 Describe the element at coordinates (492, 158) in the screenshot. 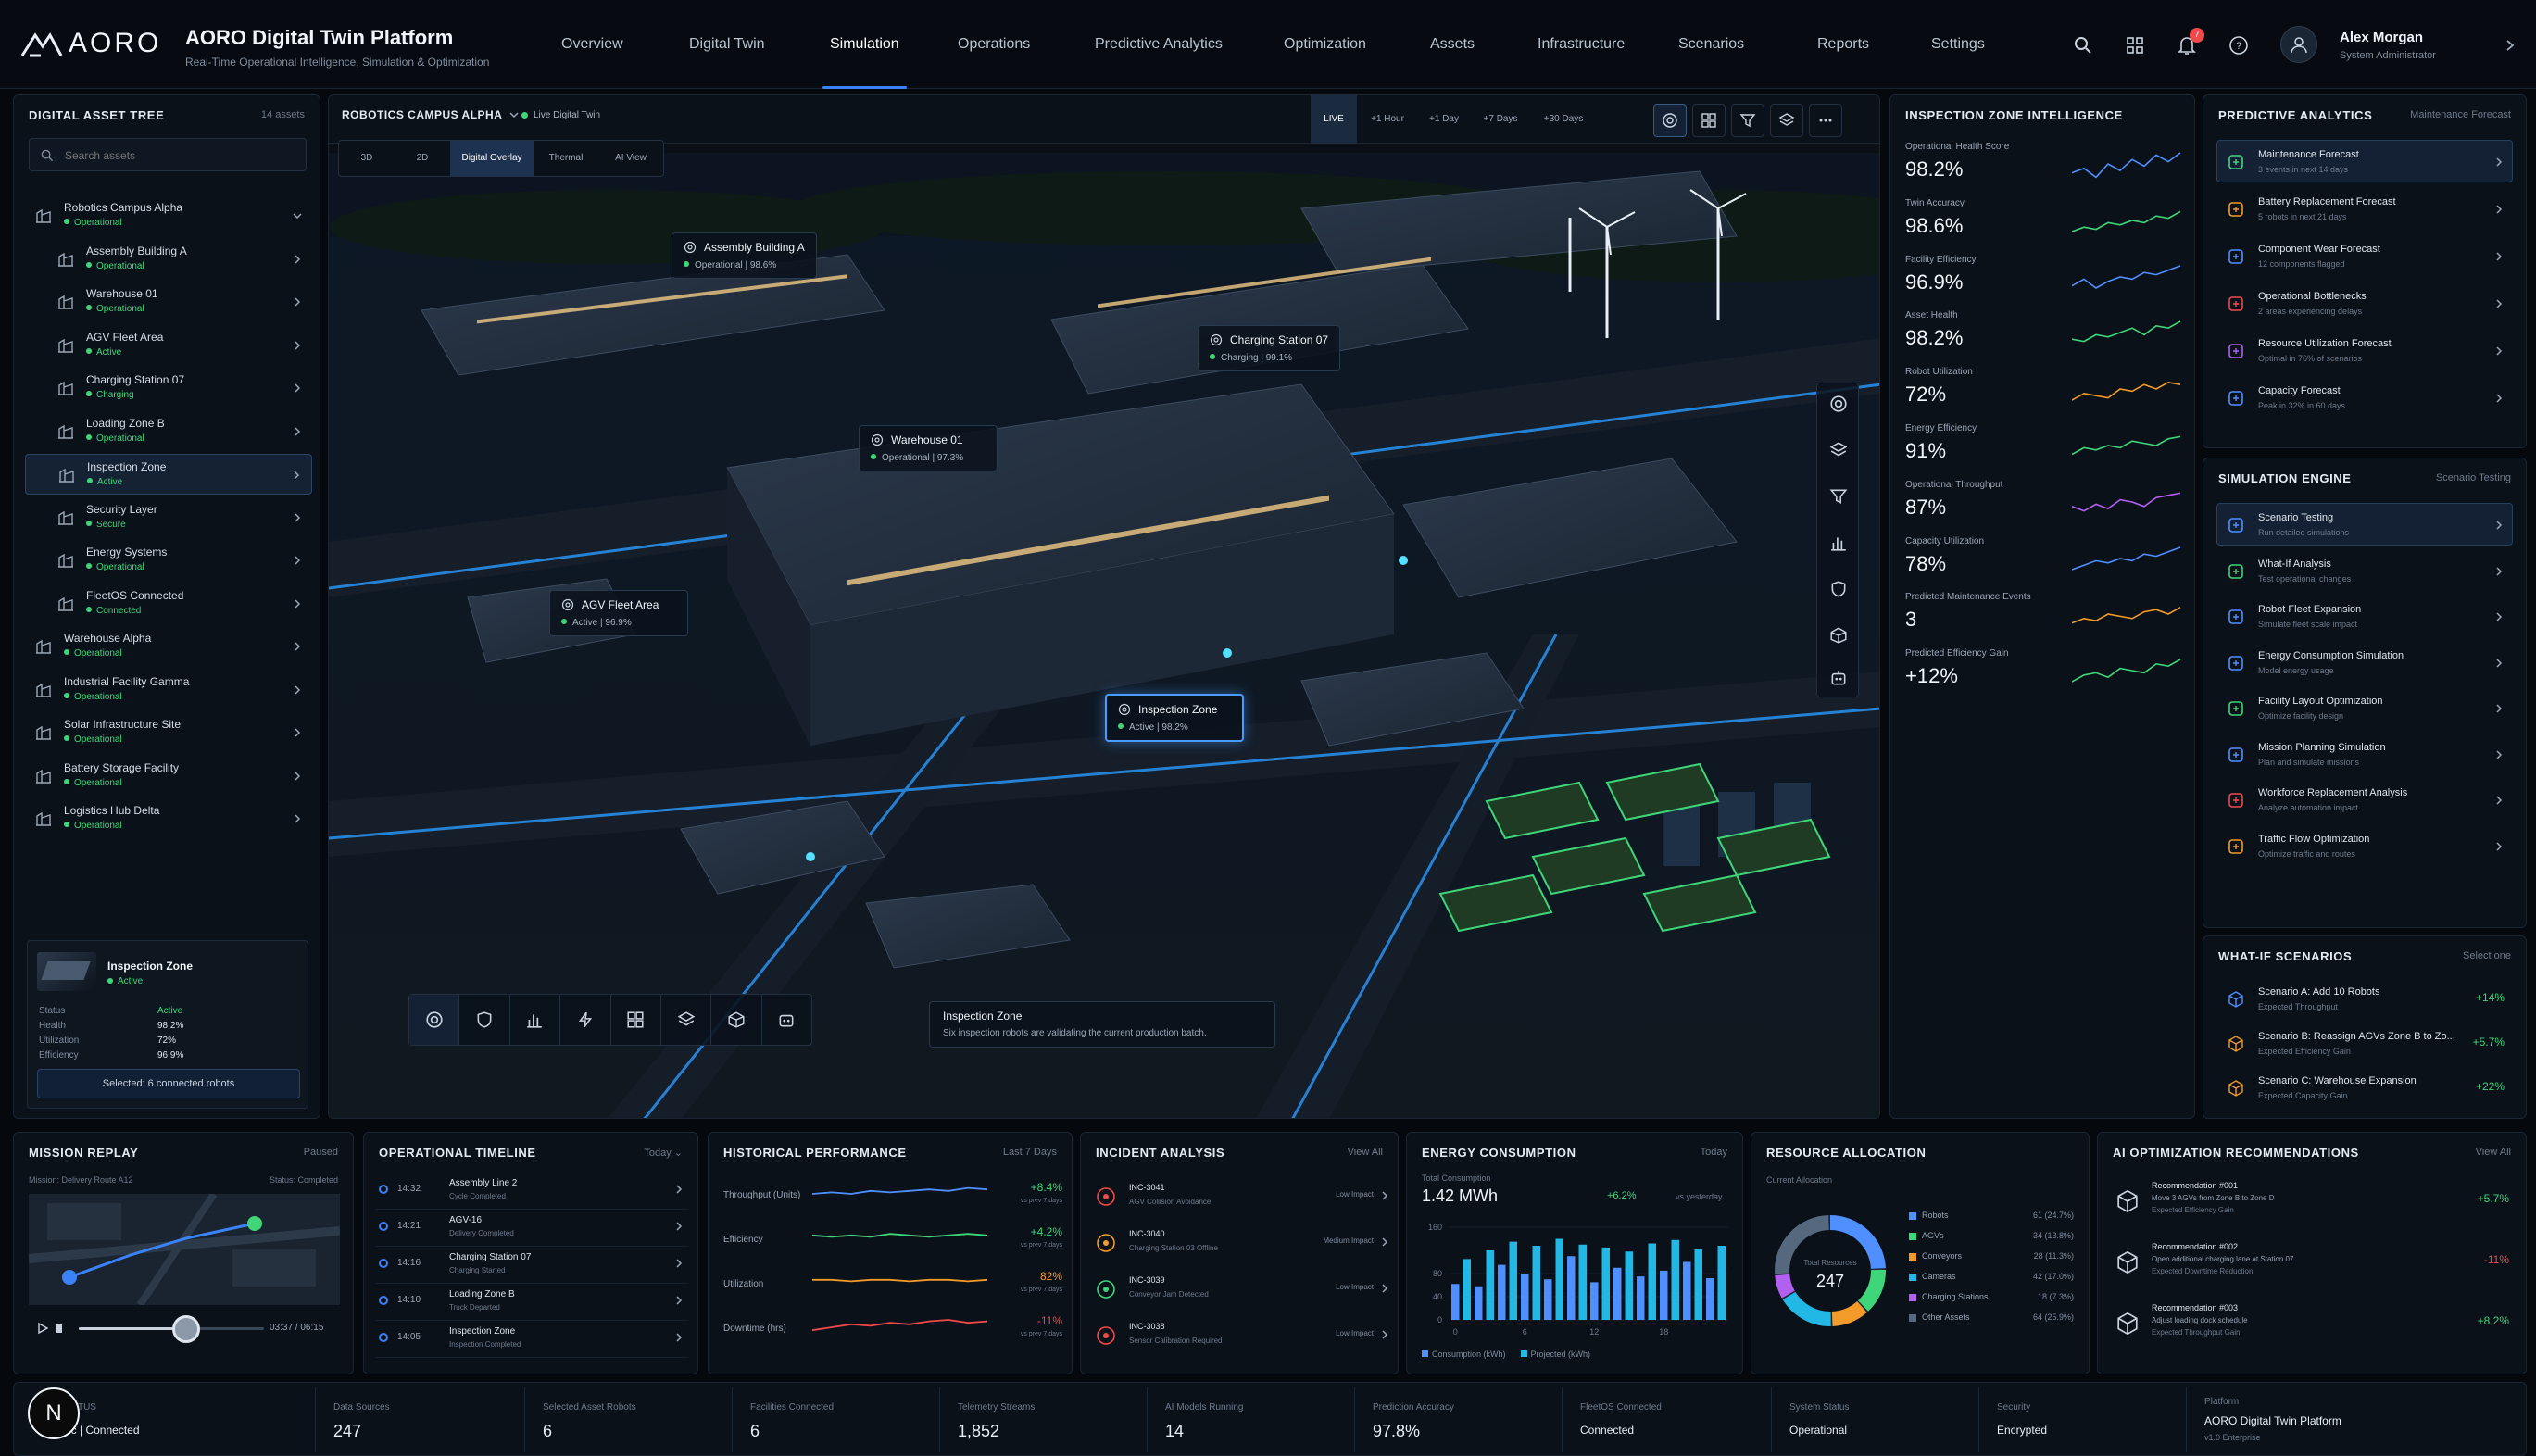

I see `view-tab: Digital Overlay` at that location.